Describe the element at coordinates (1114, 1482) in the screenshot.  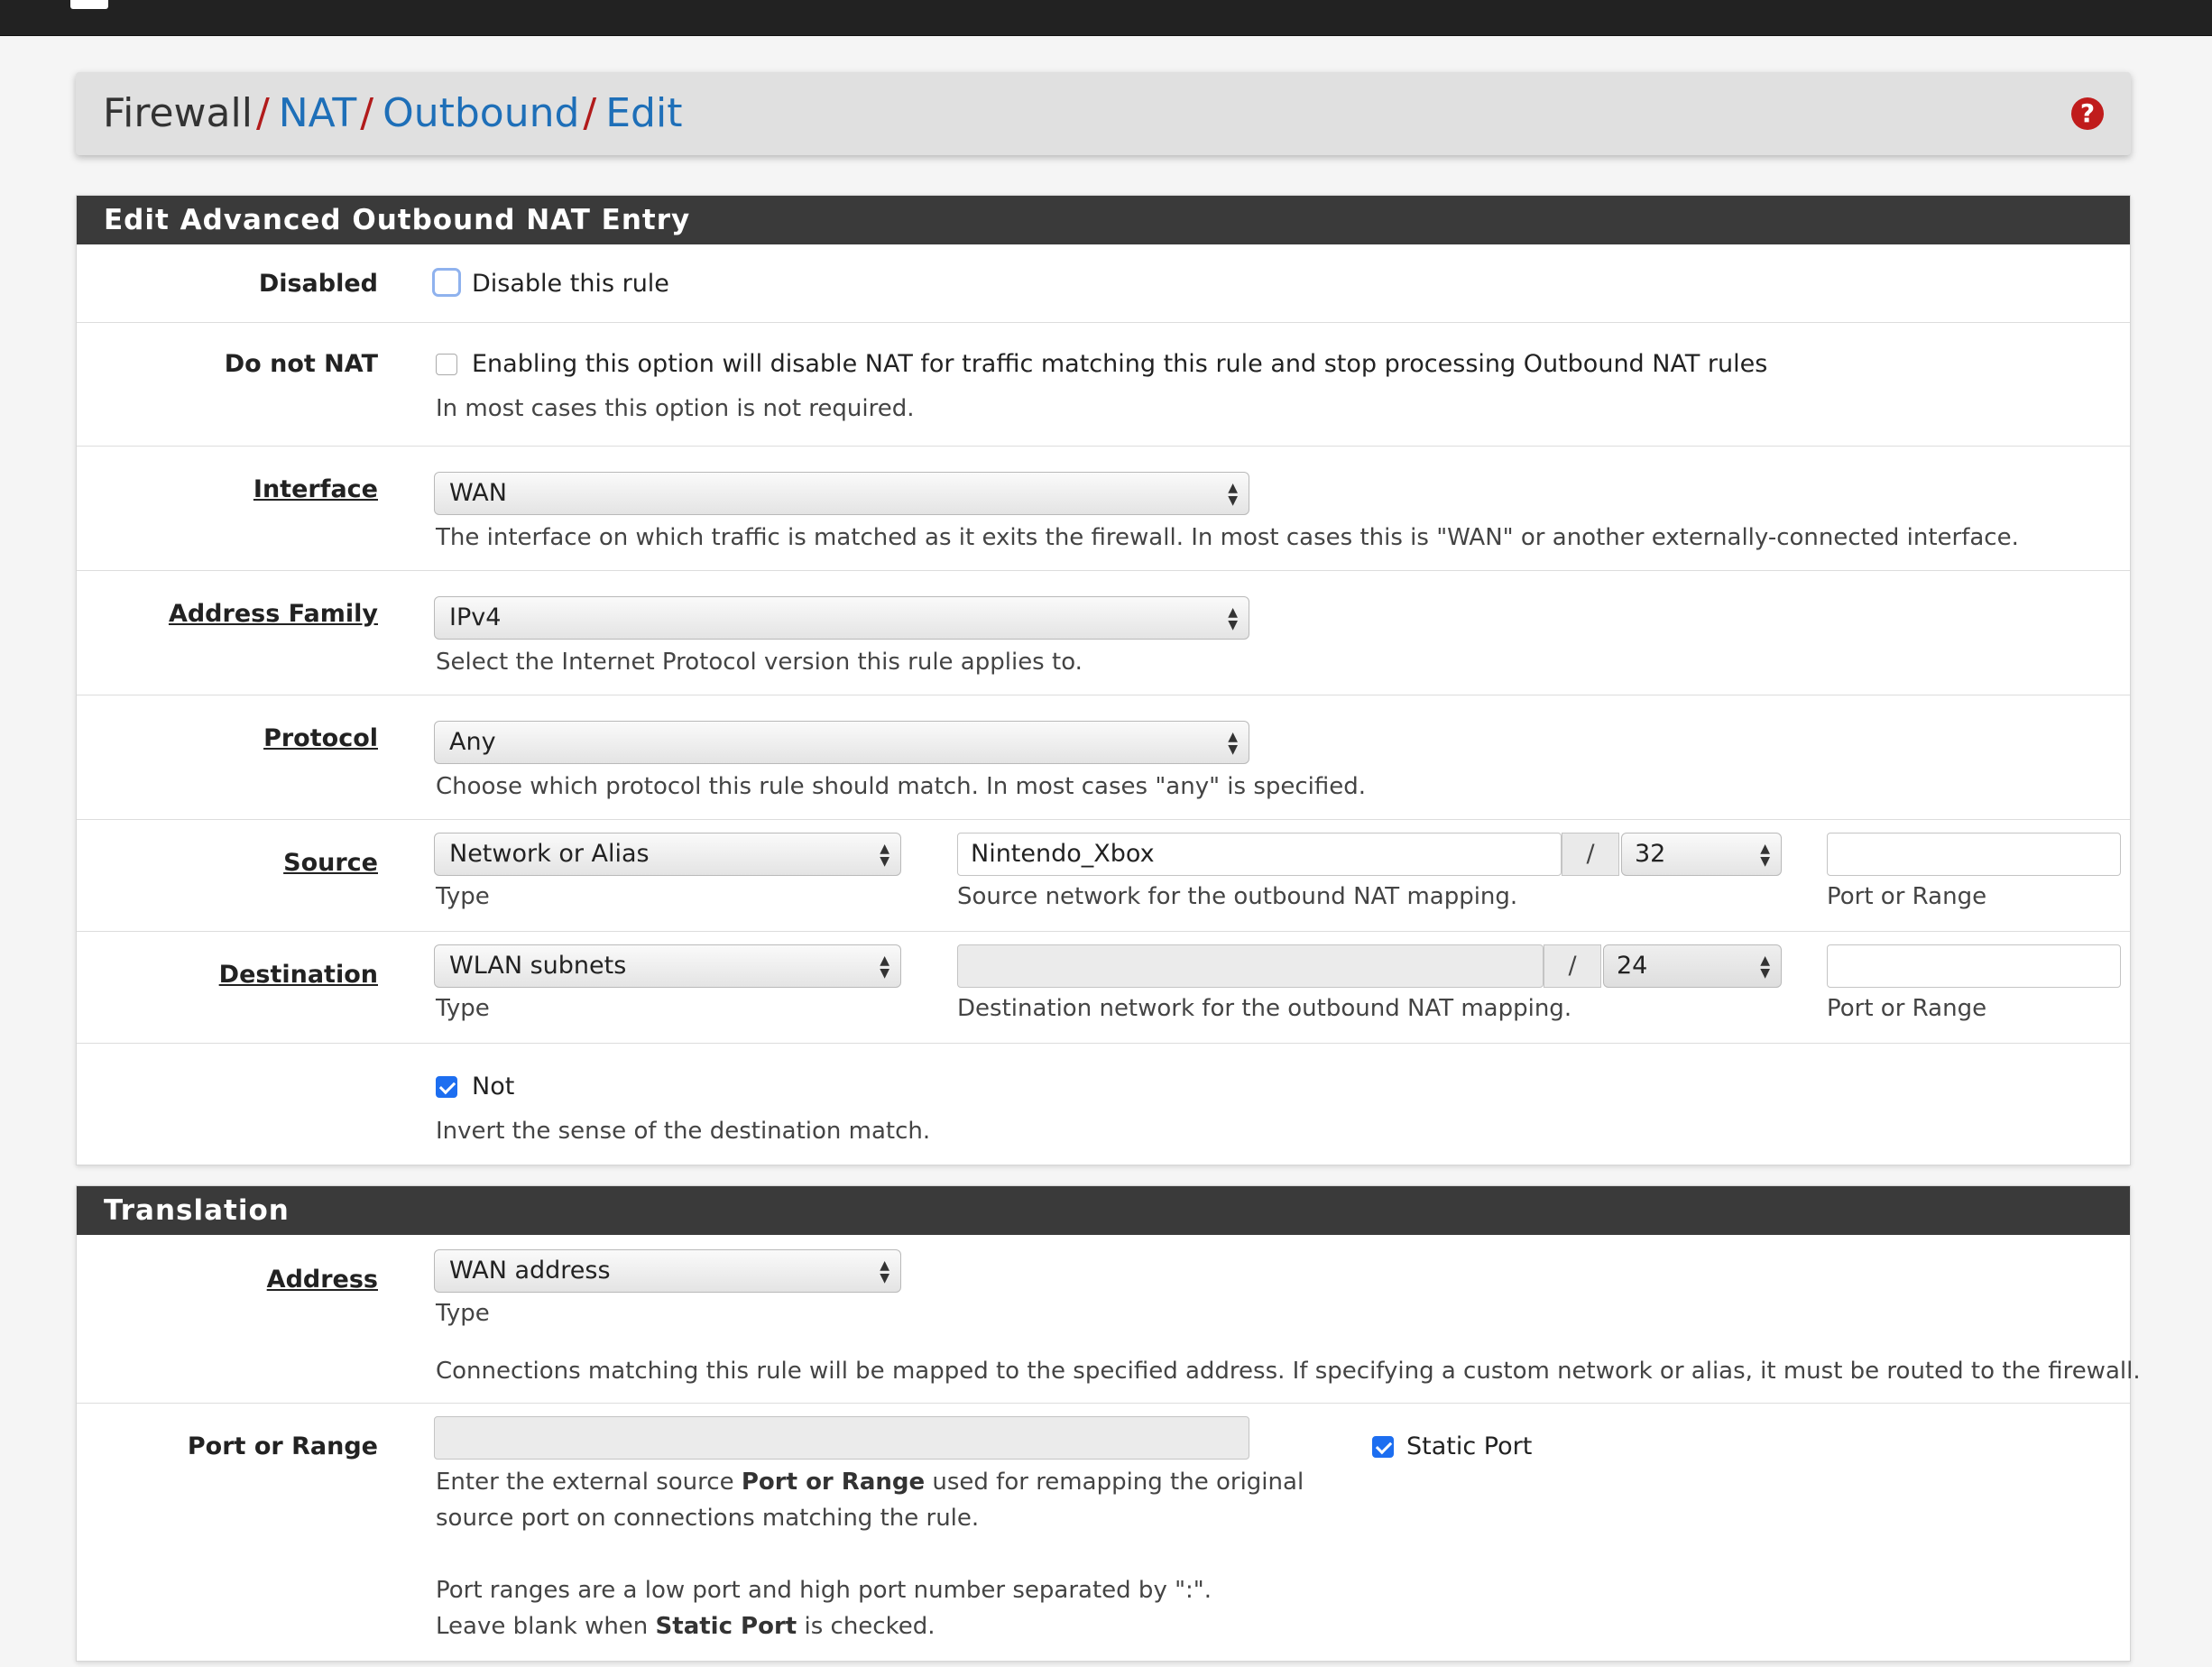
I see `help-text: used for remapping the original` at that location.